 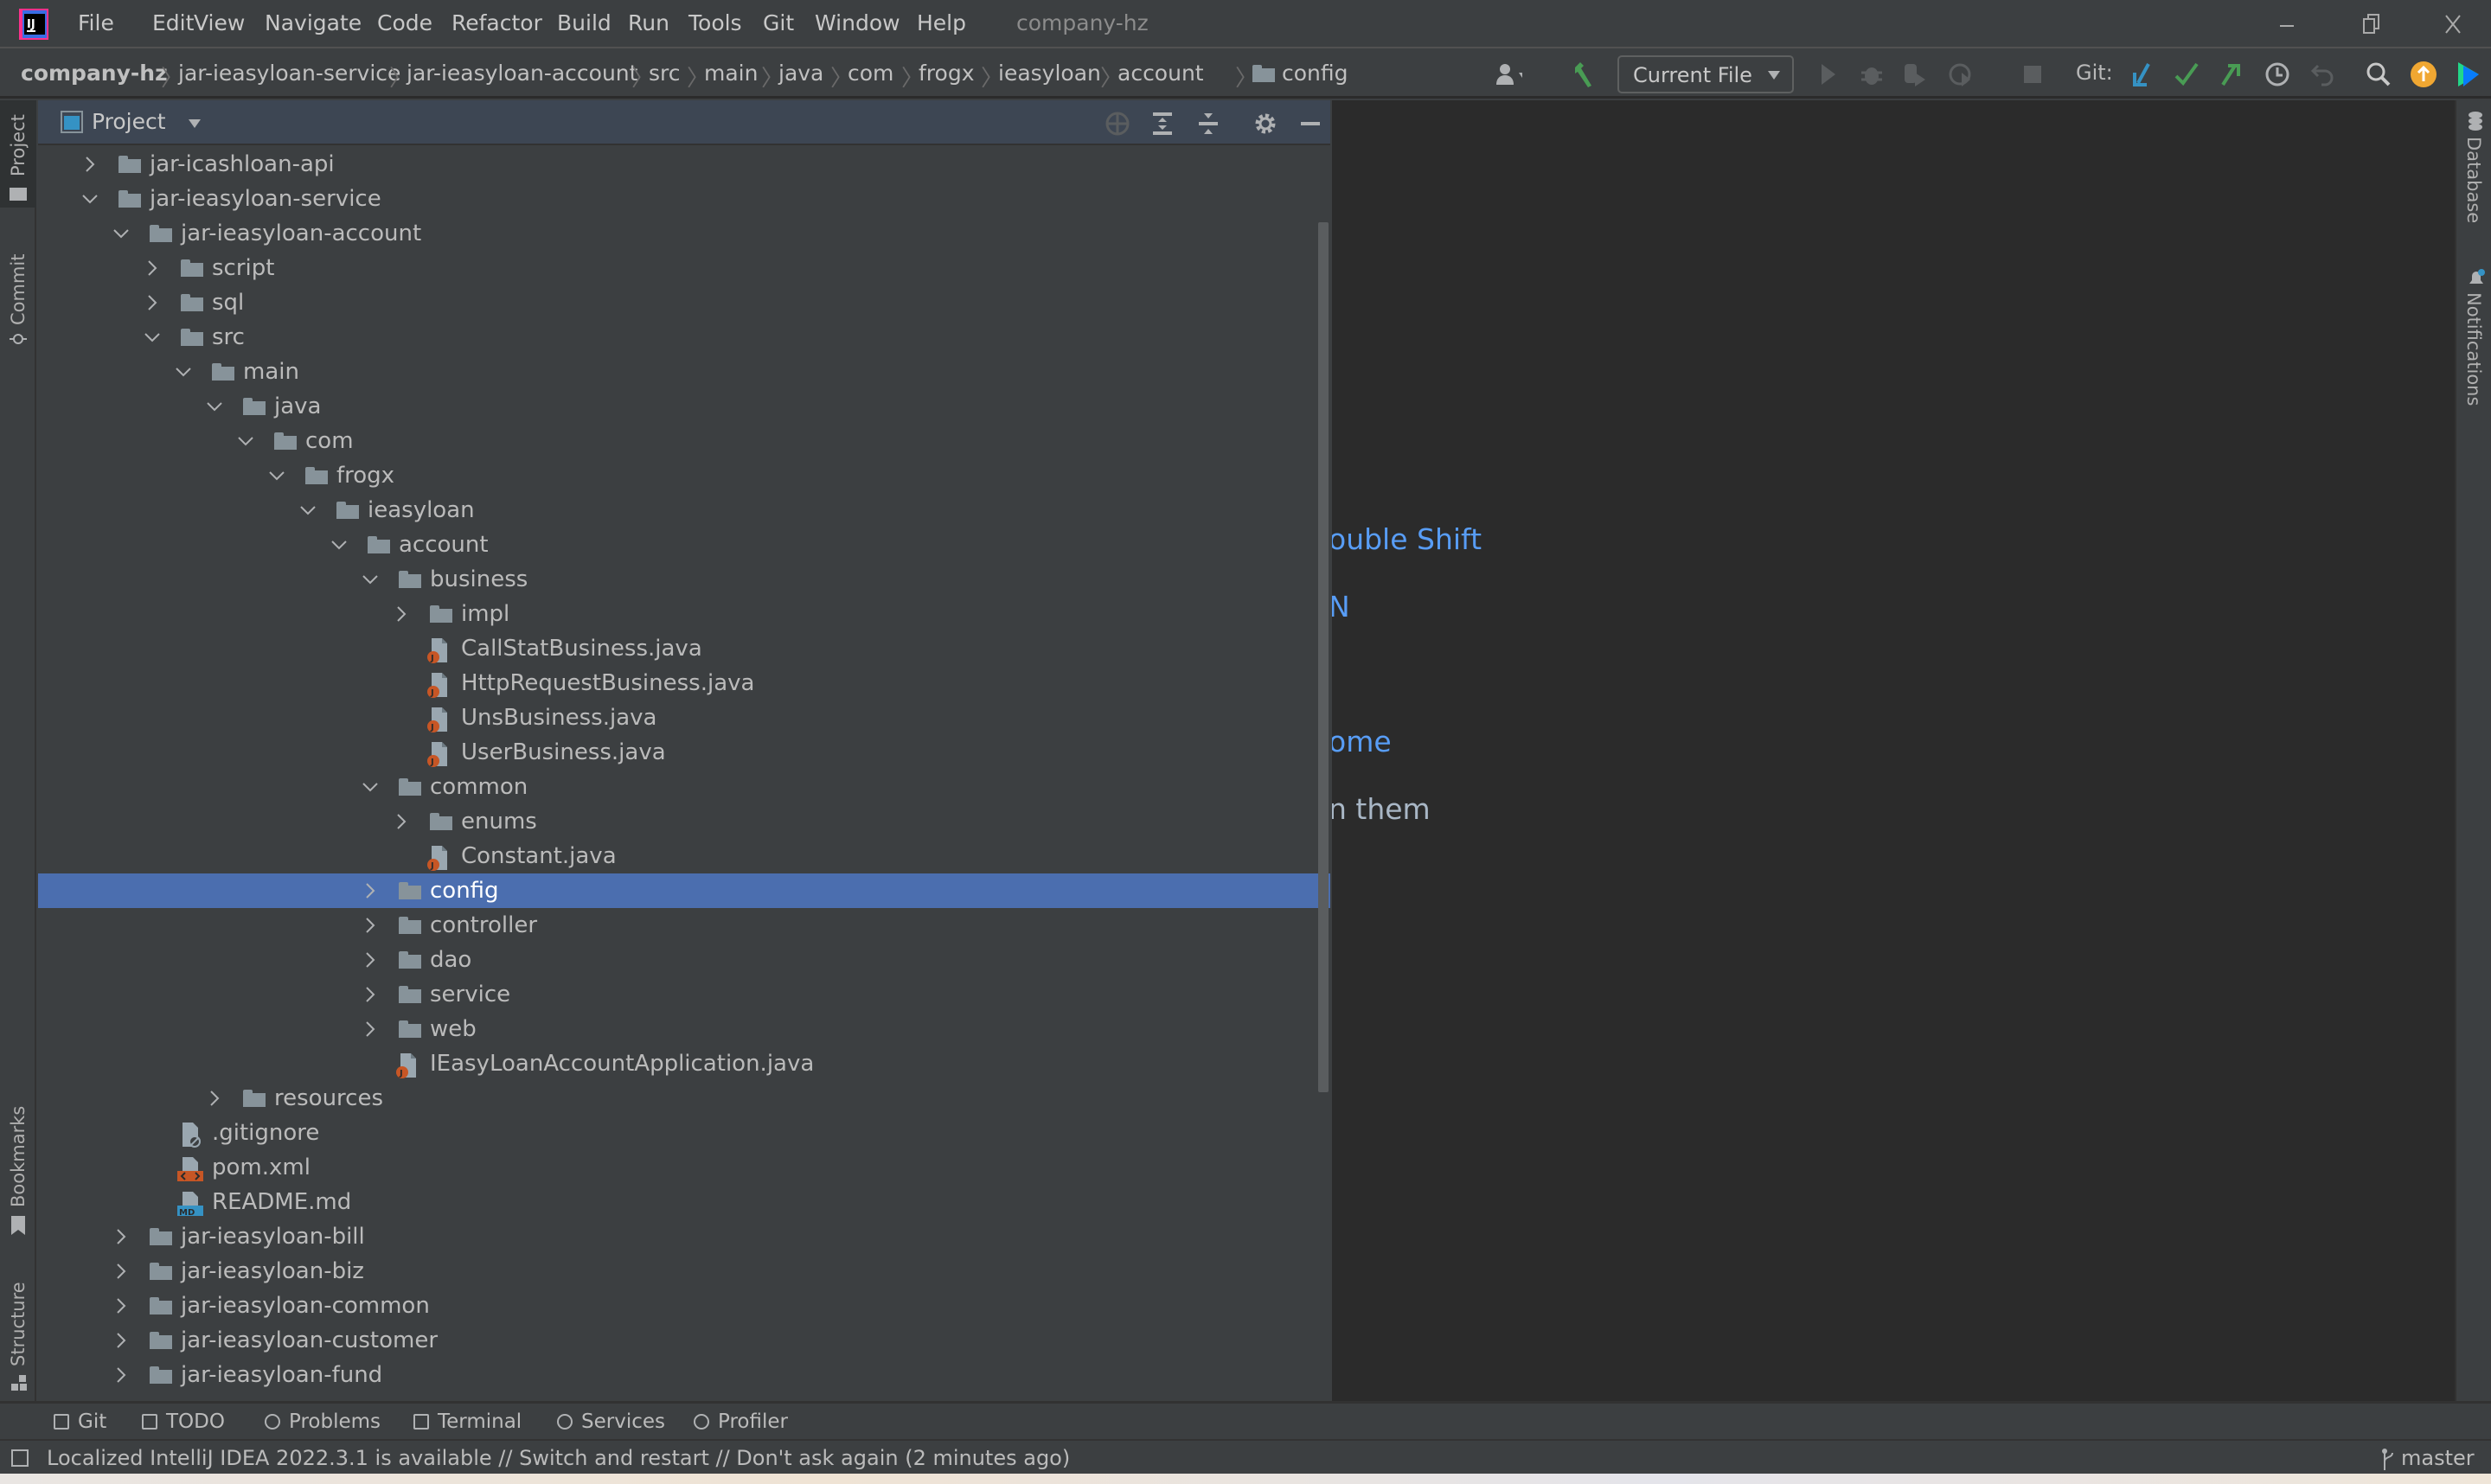 I want to click on tool-tab-services: Services, so click(x=611, y=1421).